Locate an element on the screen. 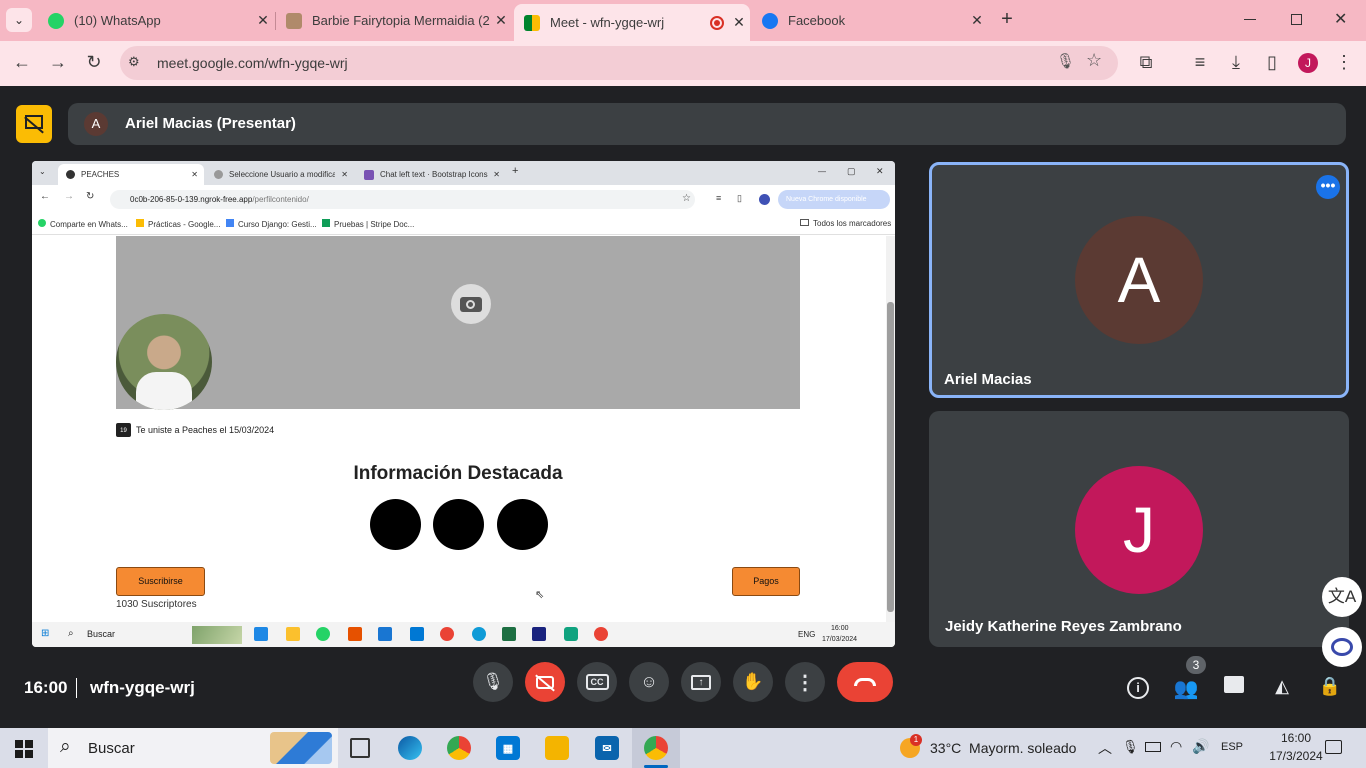 Image resolution: width=1366 pixels, height=768 pixels. presenter-bar: A Ariel Macias (Presentar) is located at coordinates (707, 124).